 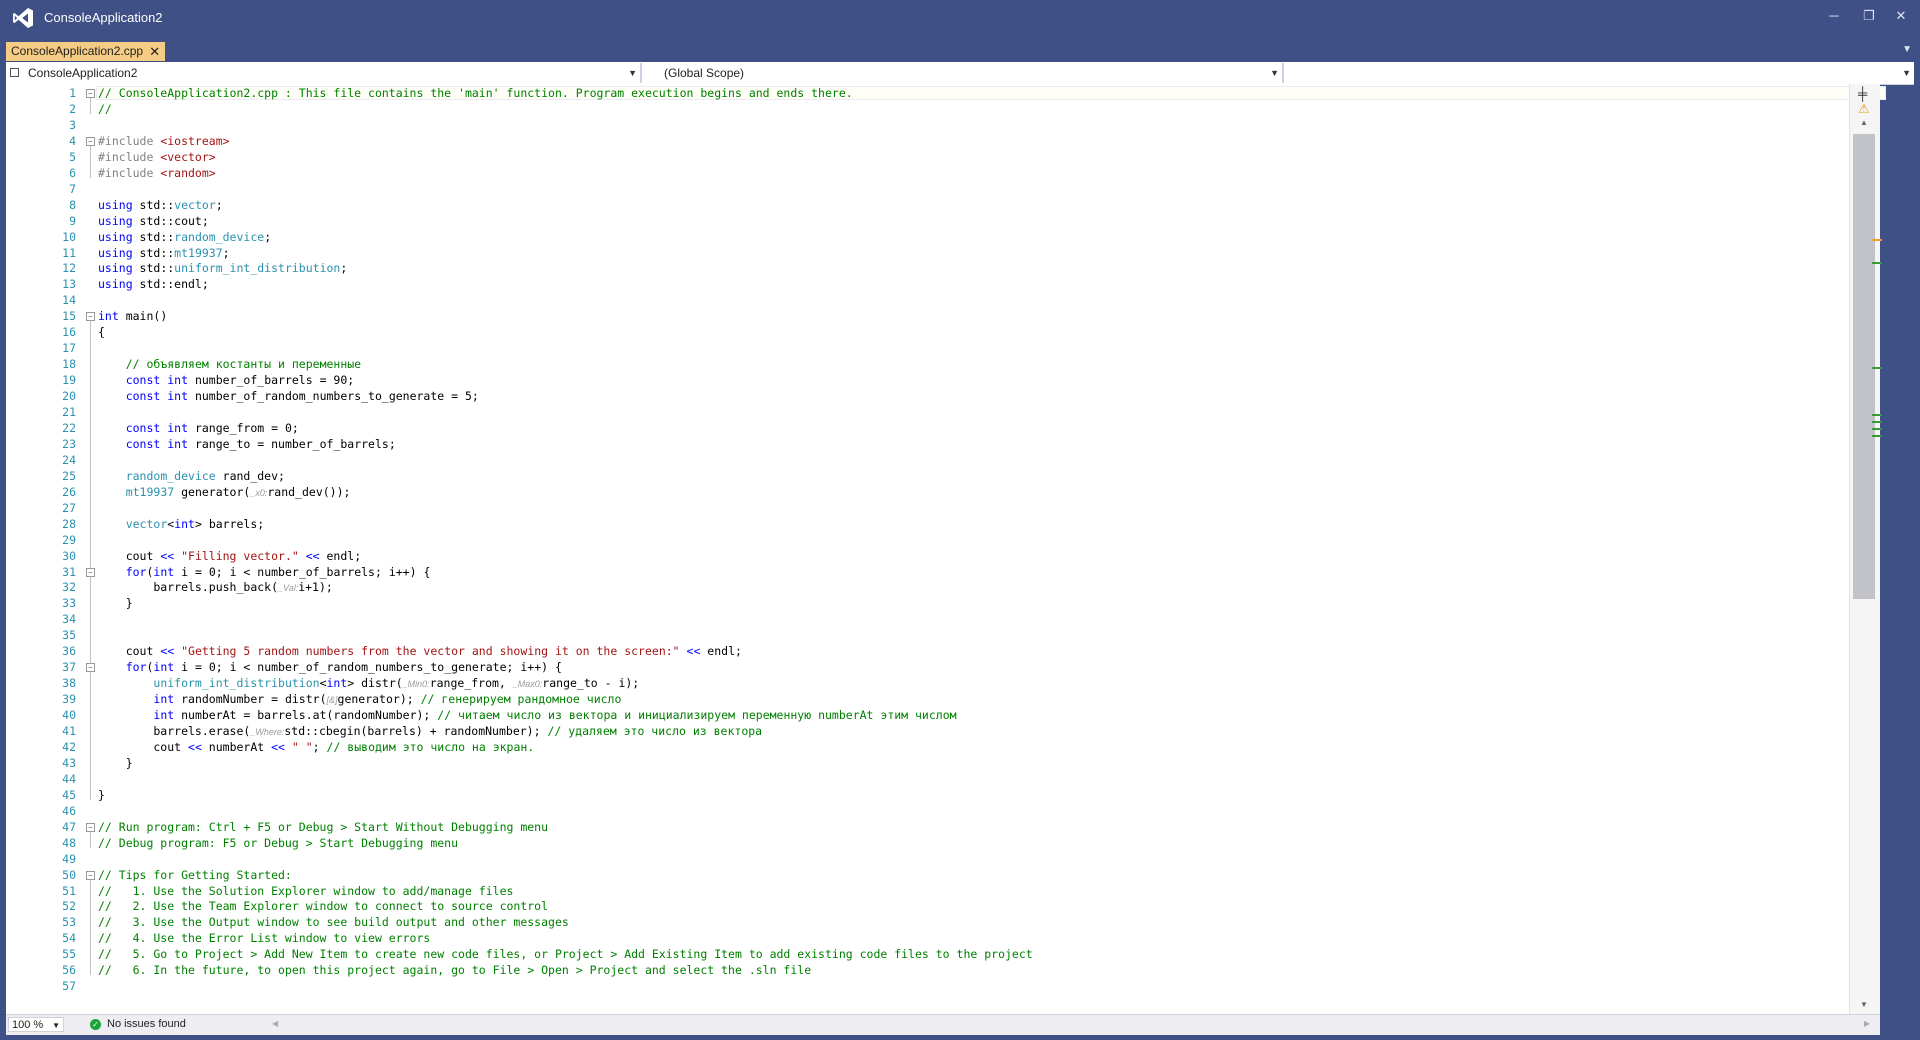 What do you see at coordinates (1901, 16) in the screenshot?
I see `close-window-button: ✕` at bounding box center [1901, 16].